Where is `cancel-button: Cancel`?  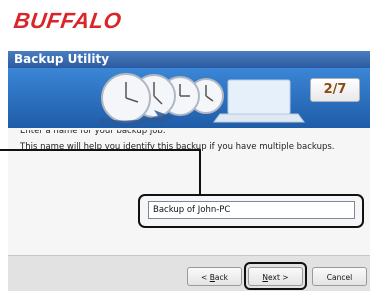
cancel-button: Cancel is located at coordinates (339, 276).